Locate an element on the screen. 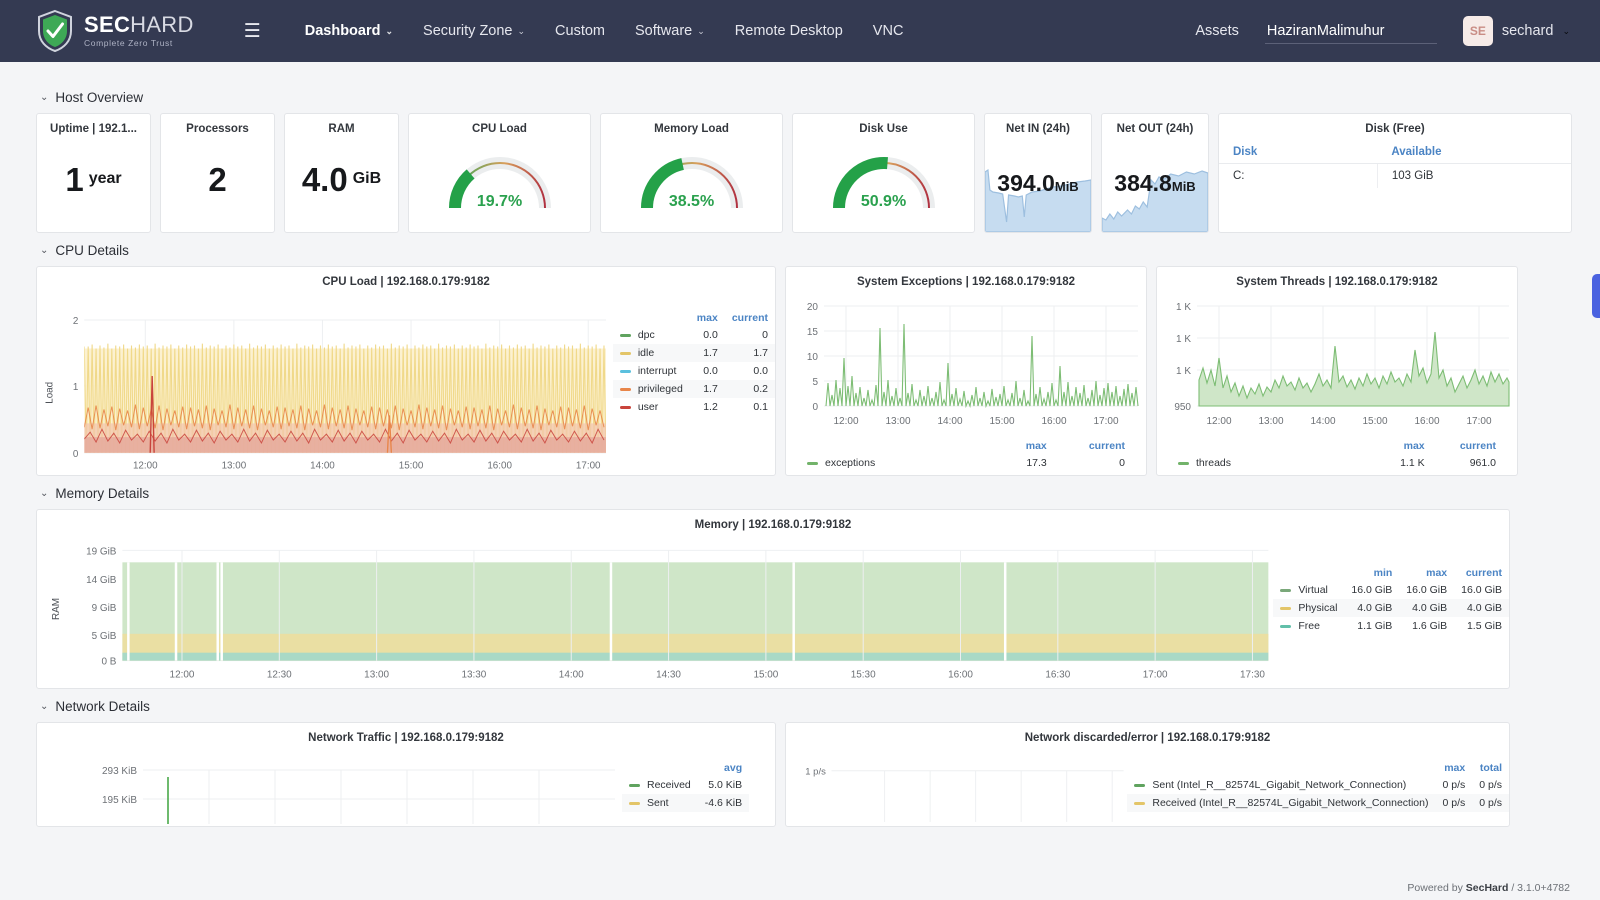  exc-ytick-10: 10 is located at coordinates (813, 357).